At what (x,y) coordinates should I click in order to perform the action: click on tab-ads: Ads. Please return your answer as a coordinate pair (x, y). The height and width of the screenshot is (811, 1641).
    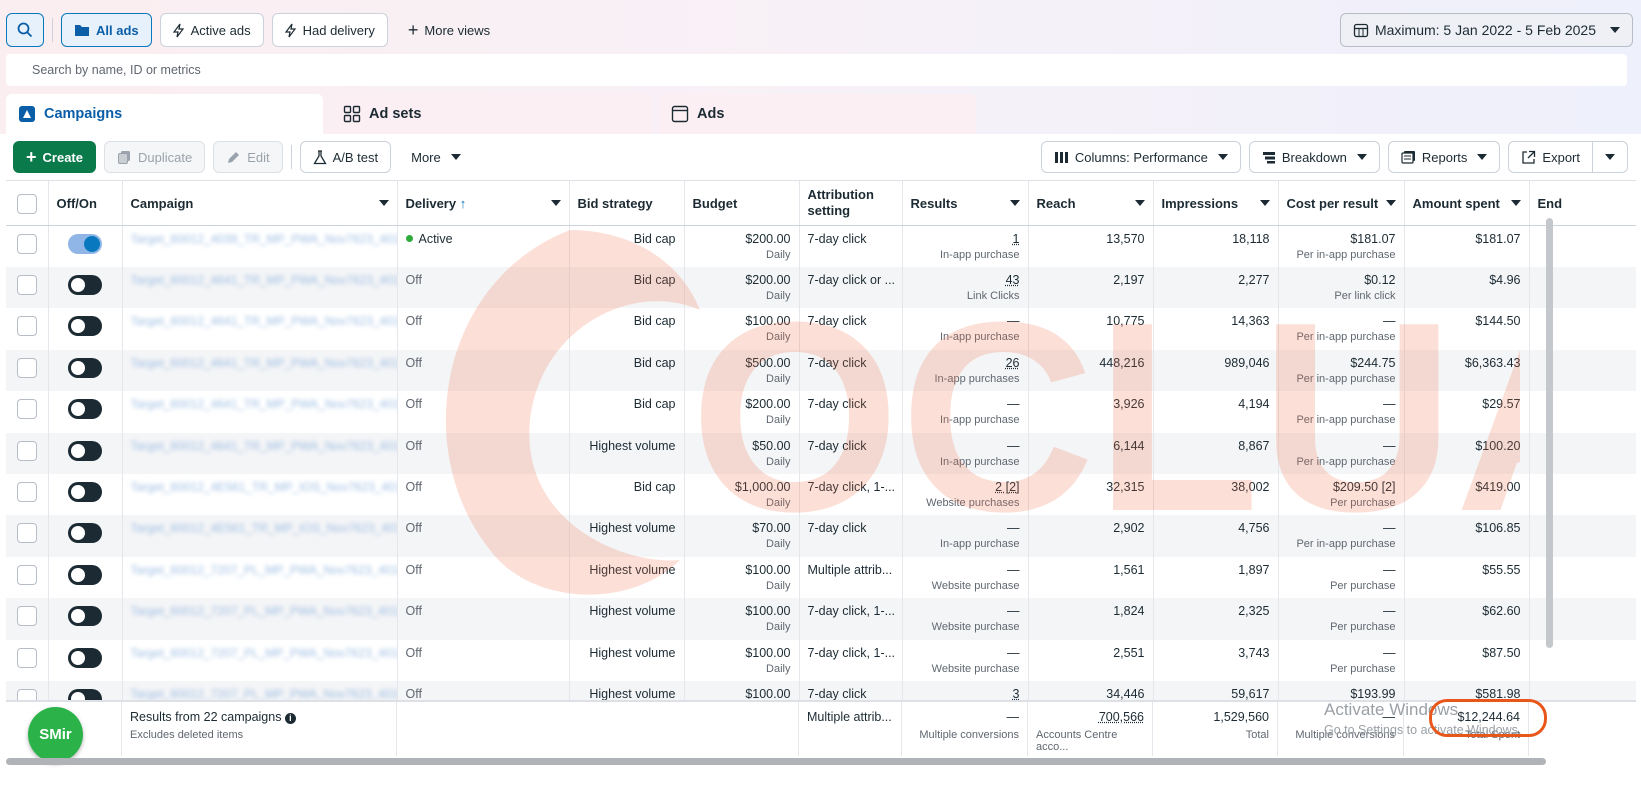
    Looking at the image, I should click on (817, 114).